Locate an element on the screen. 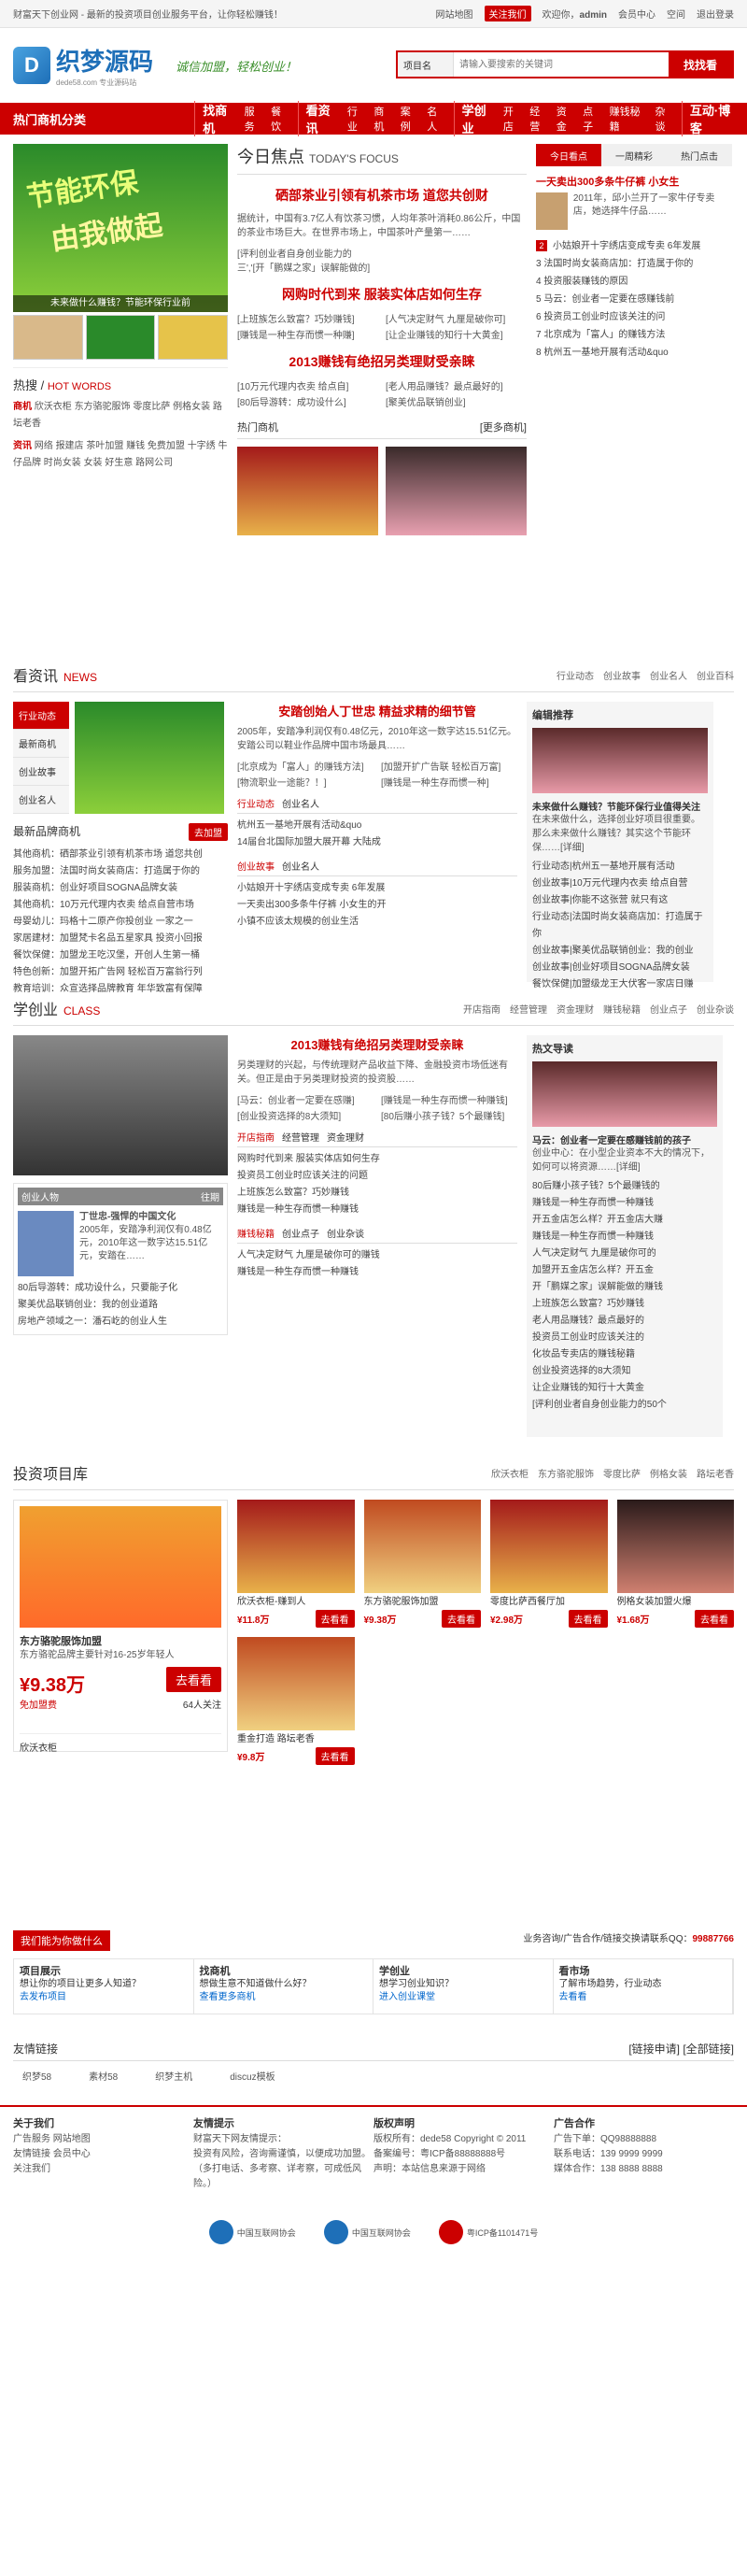  class-link: 赚钱秘籍 is located at coordinates (622, 1009).